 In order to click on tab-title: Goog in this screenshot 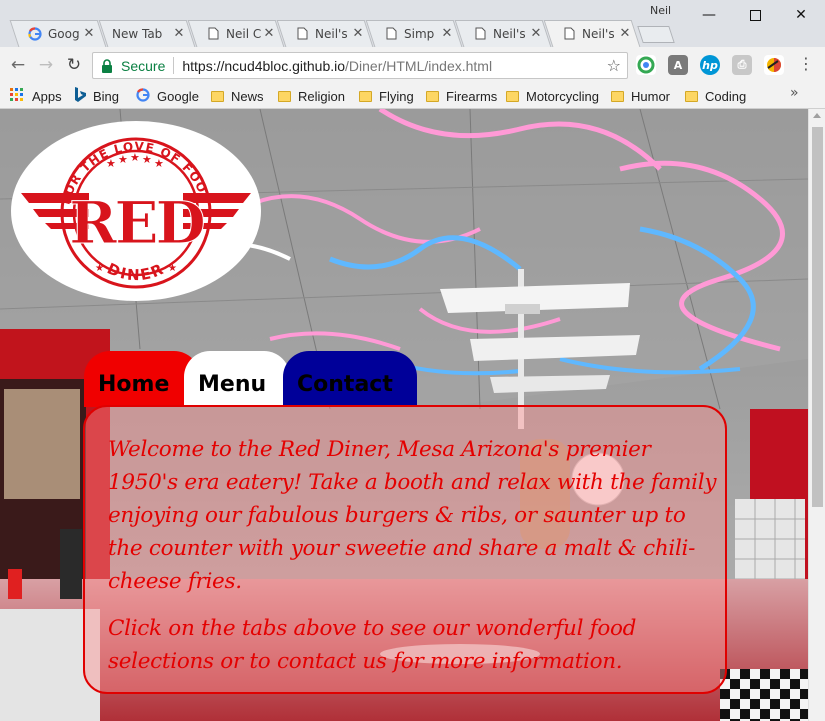, I will do `click(64, 33)`.